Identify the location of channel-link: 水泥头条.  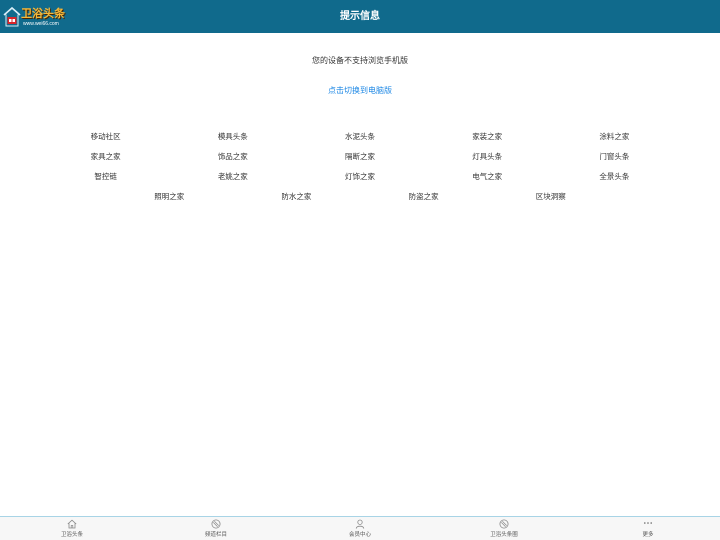
(359, 137).